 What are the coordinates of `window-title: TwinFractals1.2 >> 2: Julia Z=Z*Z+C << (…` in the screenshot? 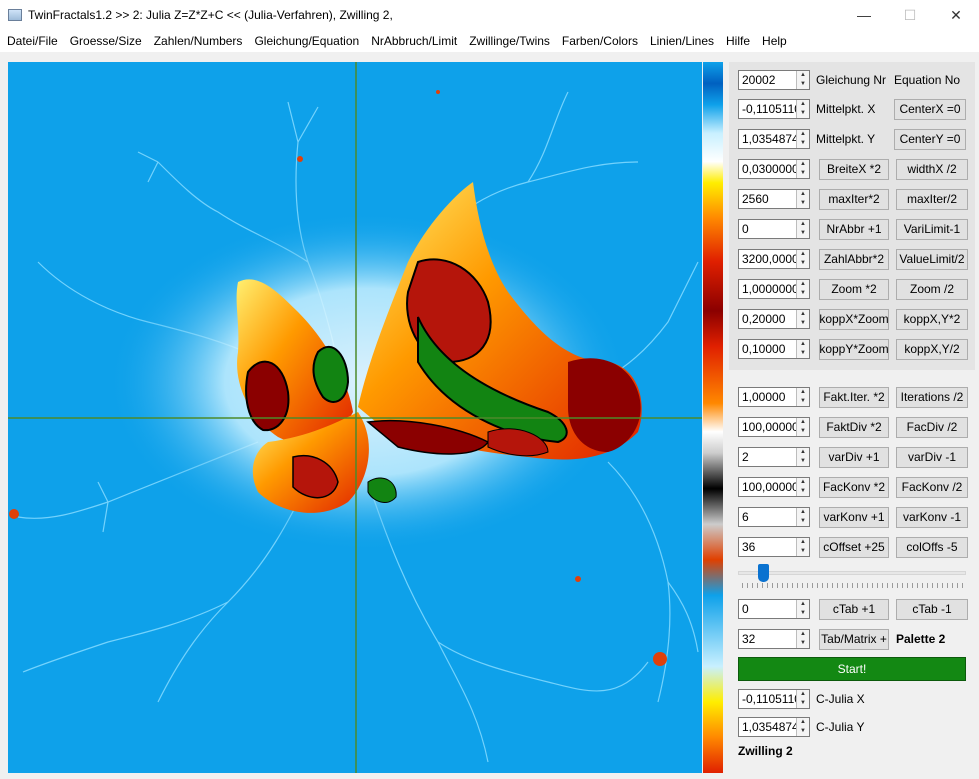 It's located at (210, 15).